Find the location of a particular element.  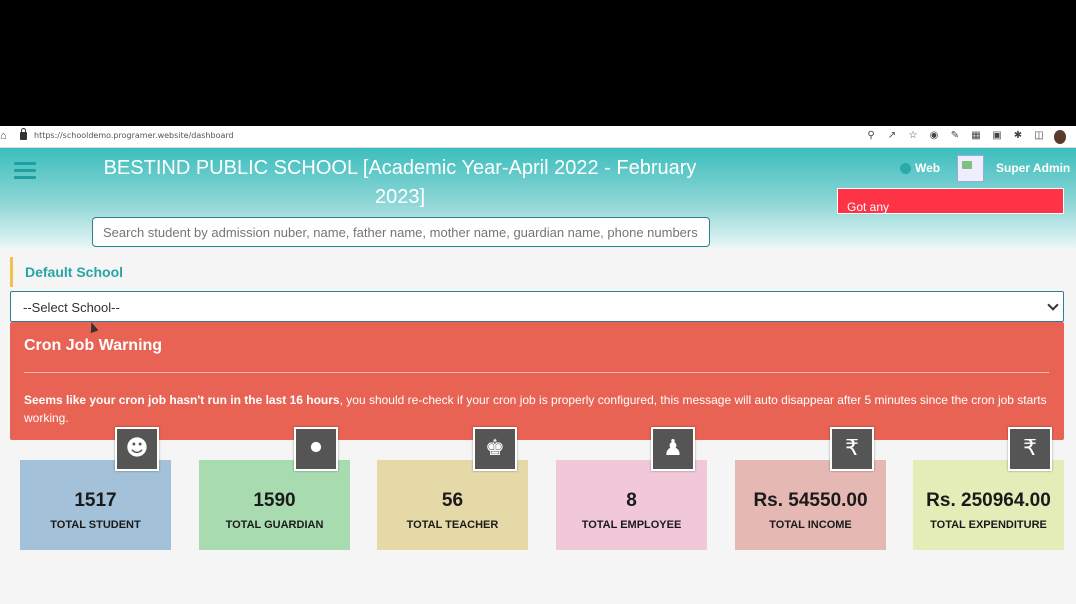

child-icon: ☻ is located at coordinates (137, 449).